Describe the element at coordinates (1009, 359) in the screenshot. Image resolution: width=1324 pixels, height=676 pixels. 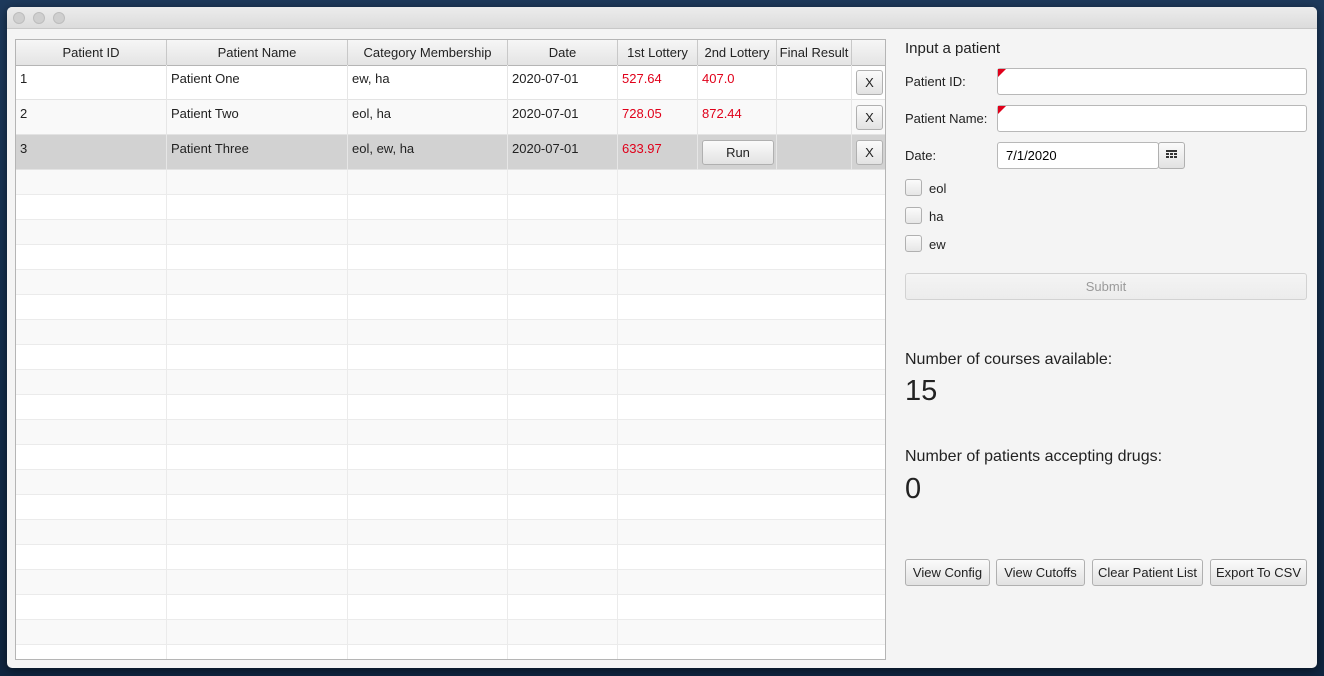
I see `courses-label: Number of courses available:` at that location.